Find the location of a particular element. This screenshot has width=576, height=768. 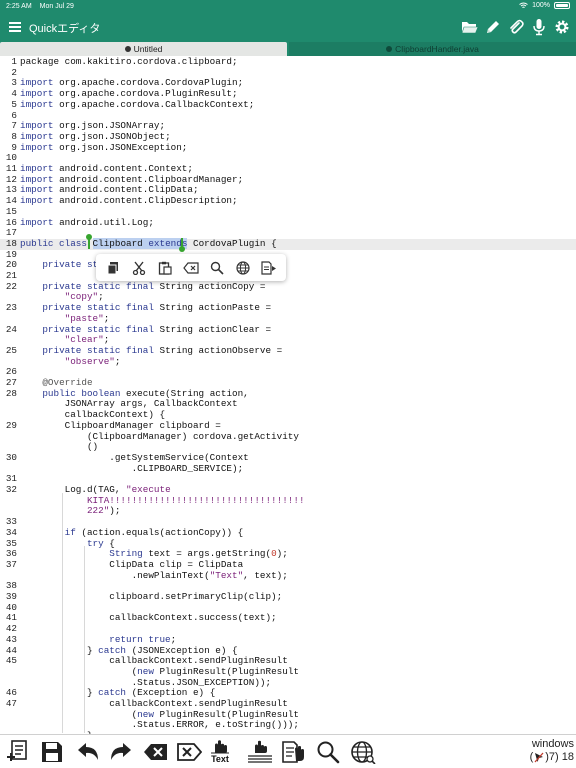

select-line-icon is located at coordinates (260, 752).